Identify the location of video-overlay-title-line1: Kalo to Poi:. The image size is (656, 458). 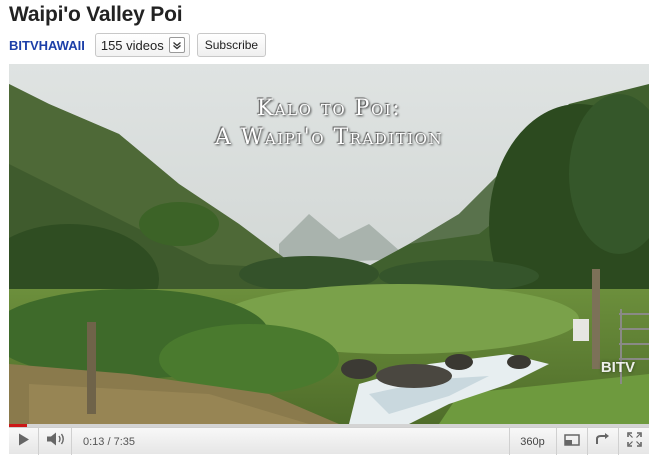
(329, 108).